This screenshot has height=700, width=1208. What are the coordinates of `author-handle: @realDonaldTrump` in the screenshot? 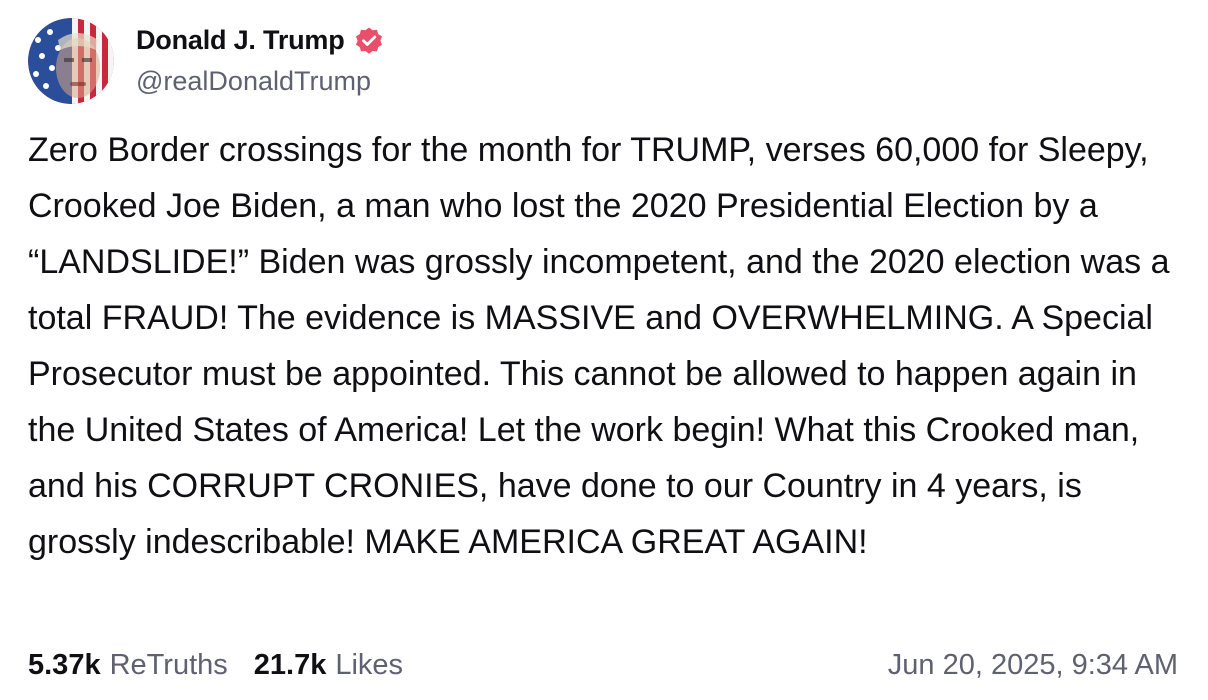 It's located at (260, 81).